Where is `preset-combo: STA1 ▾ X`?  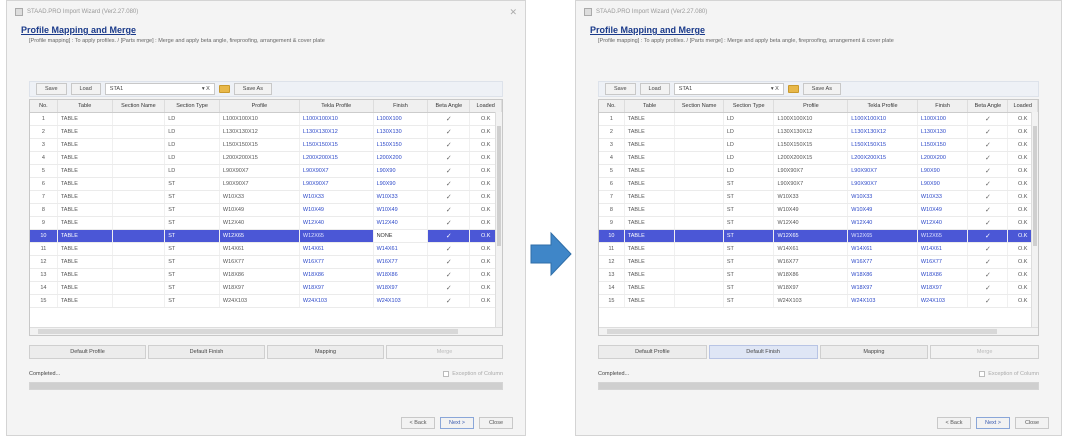 preset-combo: STA1 ▾ X is located at coordinates (159, 89).